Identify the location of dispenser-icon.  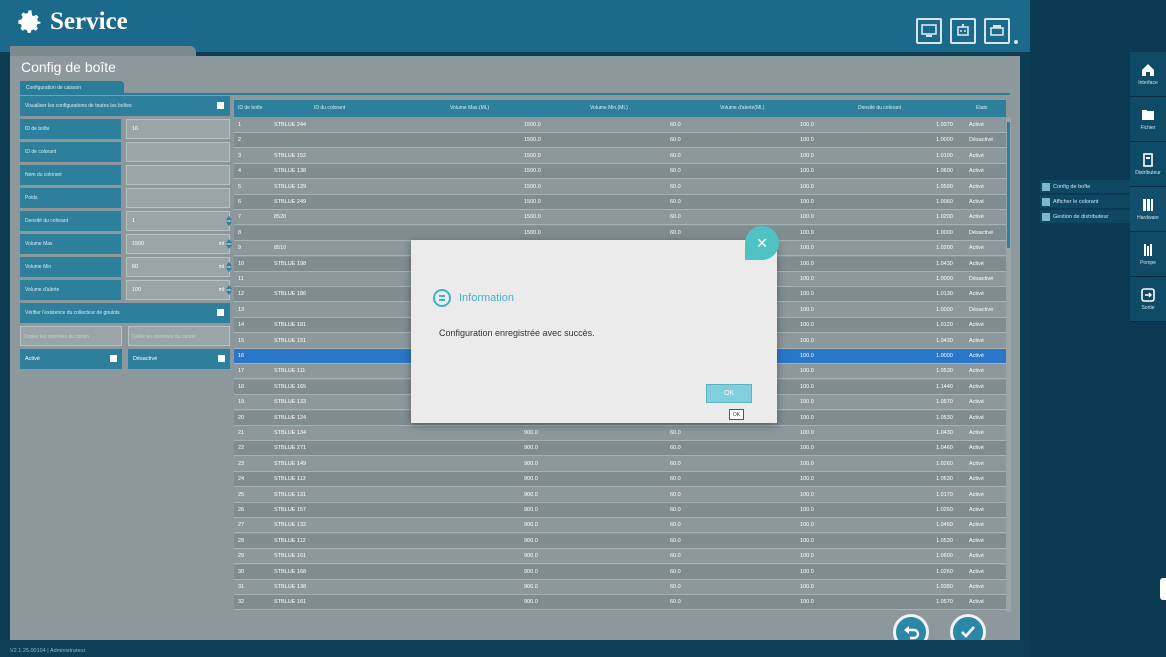
(1046, 216).